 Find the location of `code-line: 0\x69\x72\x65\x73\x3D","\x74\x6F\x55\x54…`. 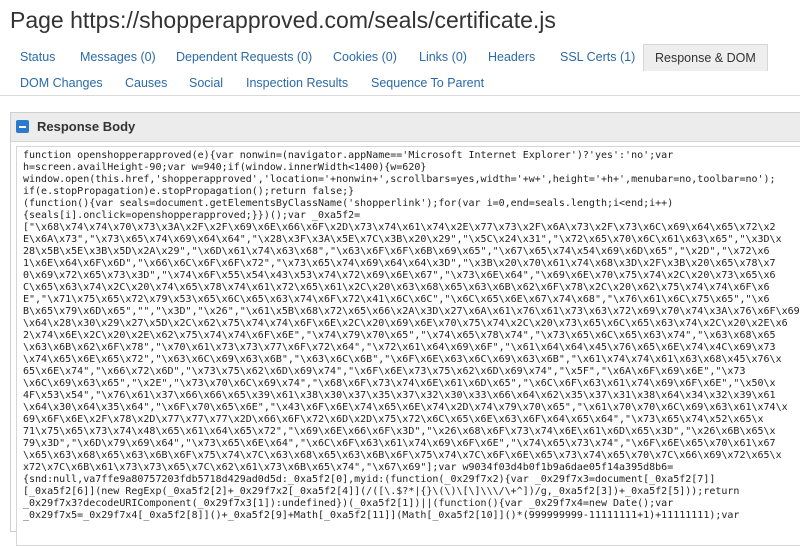

code-line: 0\x69\x72\x65\x73\x3D","\x74\x6F\x55\x54… is located at coordinates (399, 275).